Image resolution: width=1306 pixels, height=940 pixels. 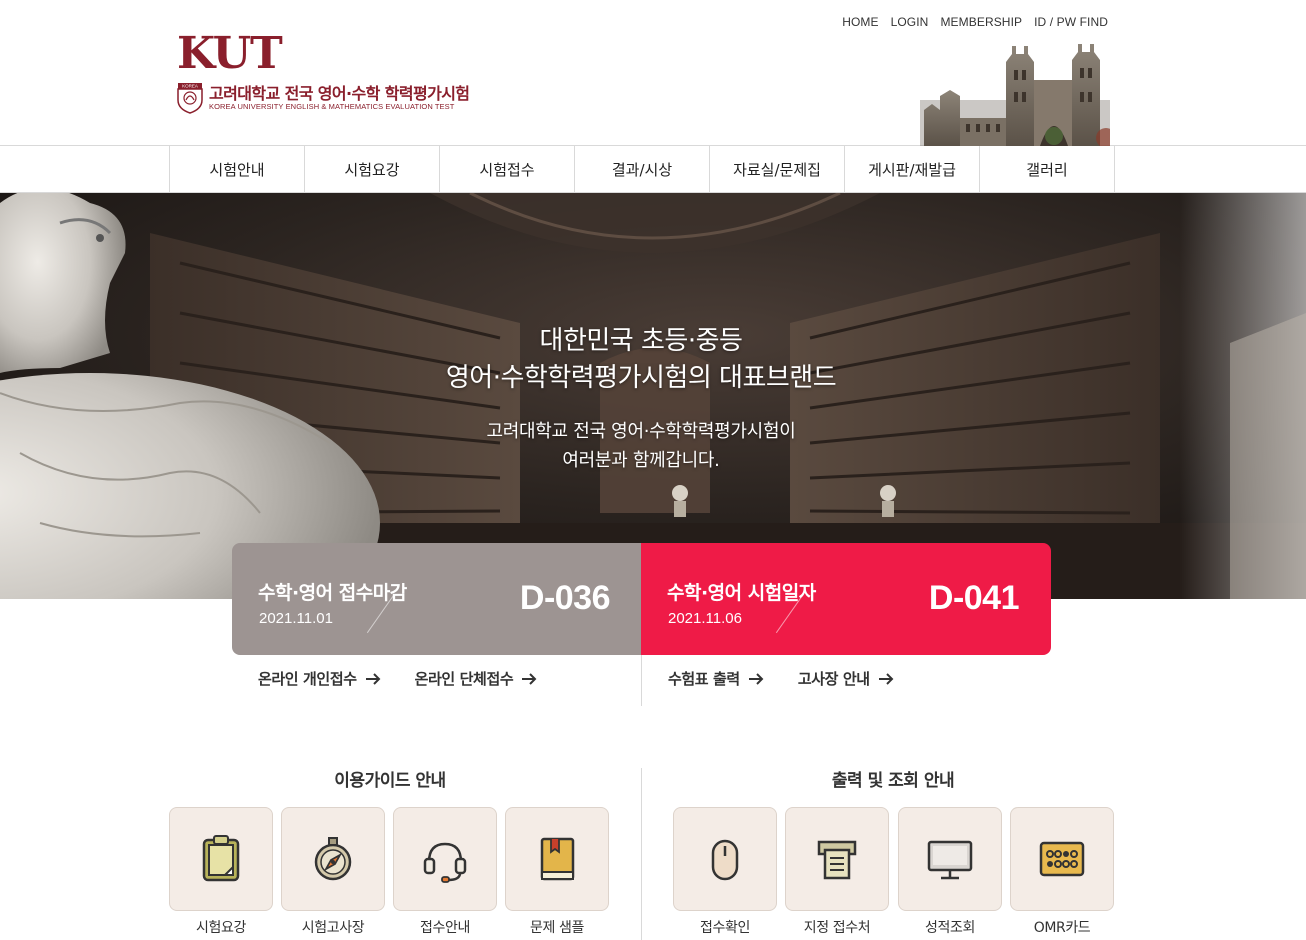 What do you see at coordinates (860, 22) in the screenshot?
I see `util-home-link: HOME` at bounding box center [860, 22].